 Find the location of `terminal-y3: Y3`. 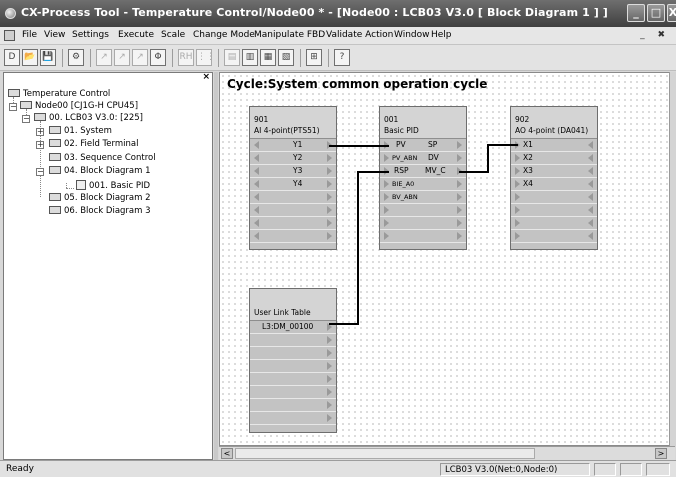

terminal-y3: Y3 is located at coordinates (297, 171).